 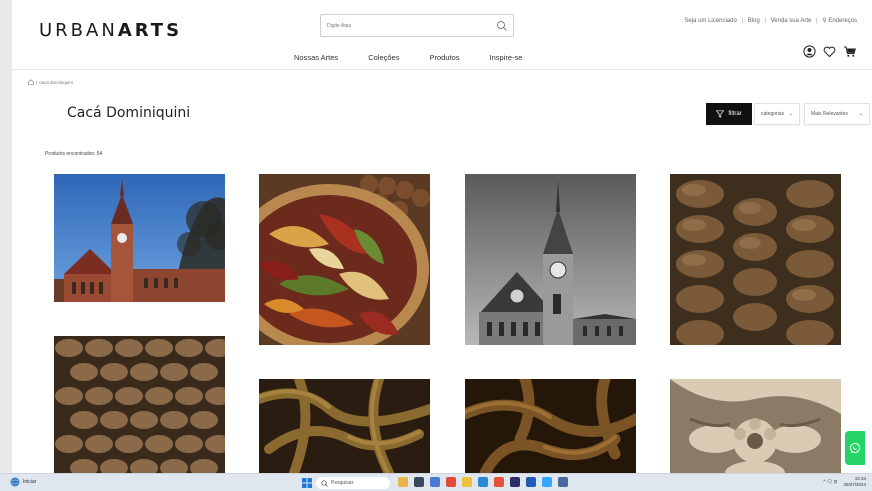 I want to click on product-image-carved-ornament, so click(x=755, y=426).